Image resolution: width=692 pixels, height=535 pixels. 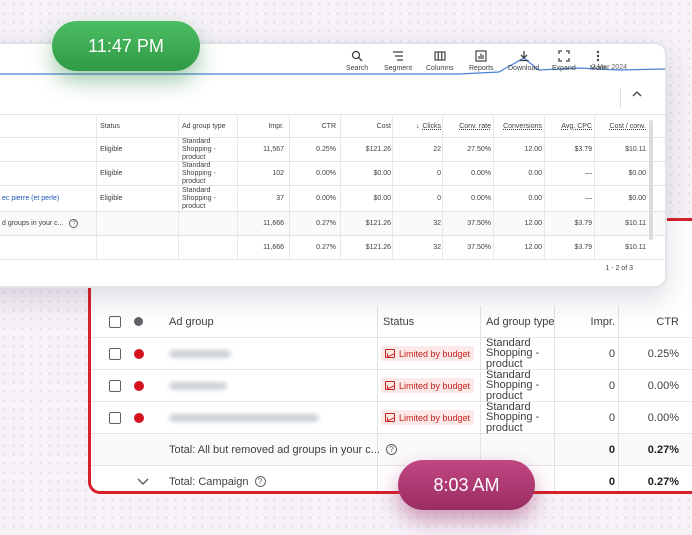 What do you see at coordinates (523, 61) in the screenshot?
I see `download-tool: Download` at bounding box center [523, 61].